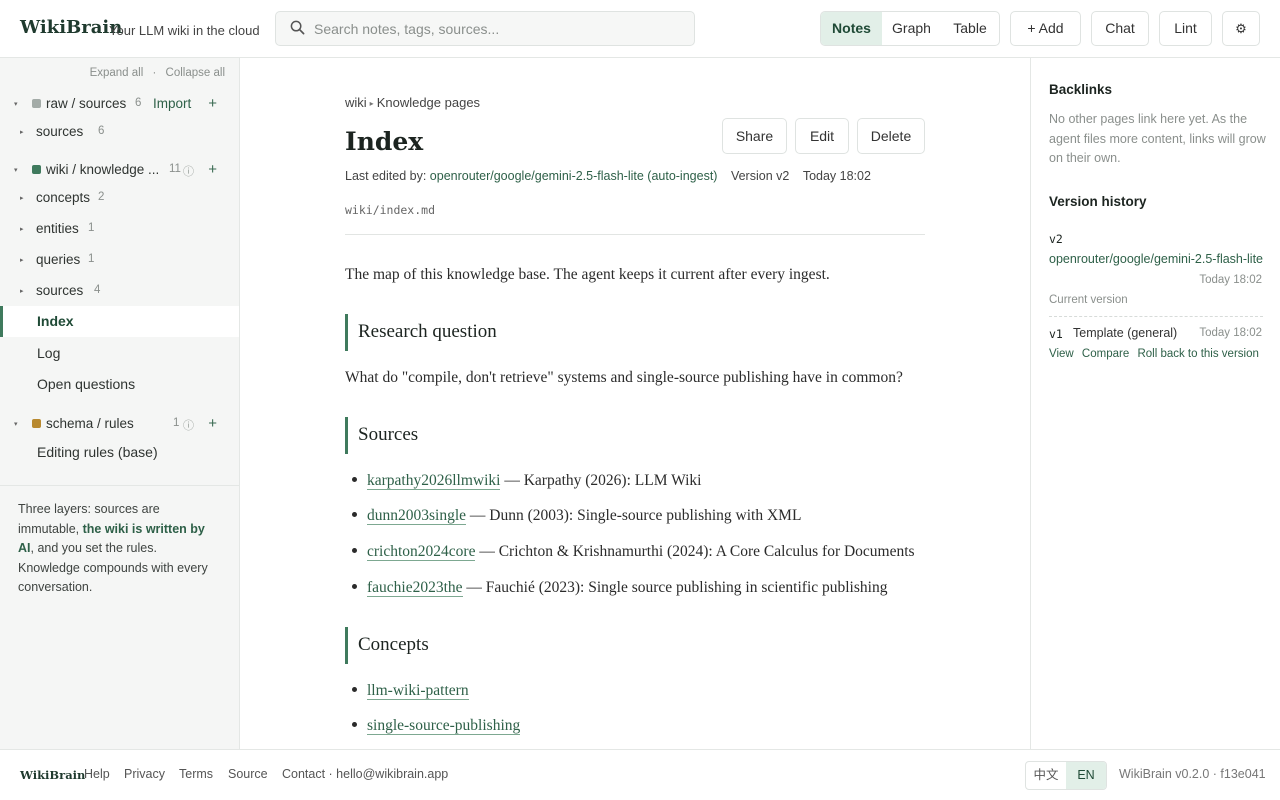 Image resolution: width=1280 pixels, height=800 pixels. Describe the element at coordinates (144, 774) in the screenshot. I see `footer-privacy-link: Privacy` at that location.